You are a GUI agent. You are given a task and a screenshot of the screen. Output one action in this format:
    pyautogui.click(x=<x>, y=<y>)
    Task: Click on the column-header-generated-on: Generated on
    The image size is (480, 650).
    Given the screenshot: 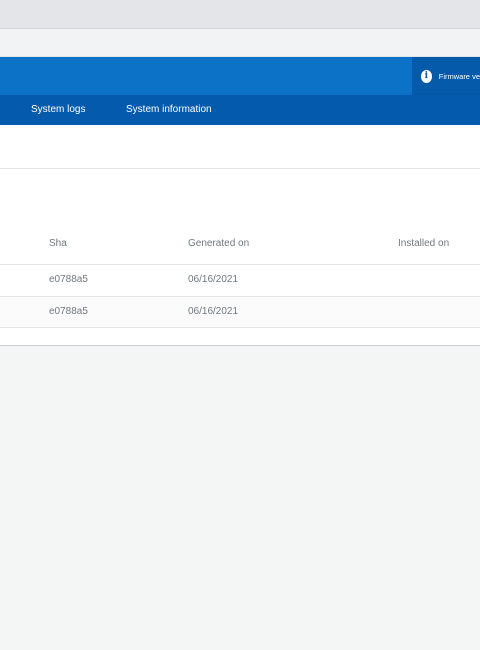 What is the action you would take?
    pyautogui.click(x=218, y=243)
    